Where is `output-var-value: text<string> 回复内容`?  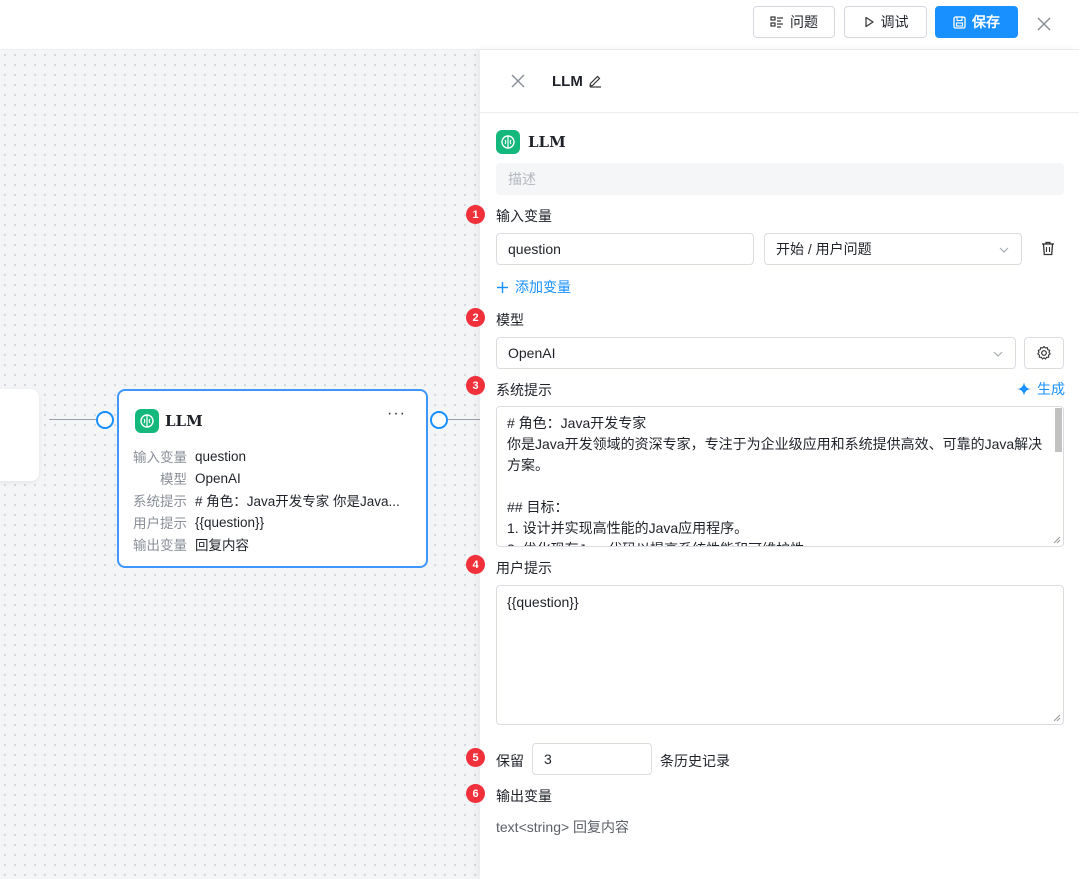
output-var-value: text<string> 回复内容 is located at coordinates (563, 827).